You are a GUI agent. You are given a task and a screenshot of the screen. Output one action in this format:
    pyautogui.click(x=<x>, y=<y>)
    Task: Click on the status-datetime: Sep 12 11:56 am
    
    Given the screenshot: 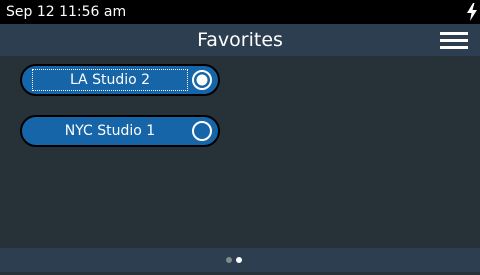 What is the action you would take?
    pyautogui.click(x=66, y=12)
    